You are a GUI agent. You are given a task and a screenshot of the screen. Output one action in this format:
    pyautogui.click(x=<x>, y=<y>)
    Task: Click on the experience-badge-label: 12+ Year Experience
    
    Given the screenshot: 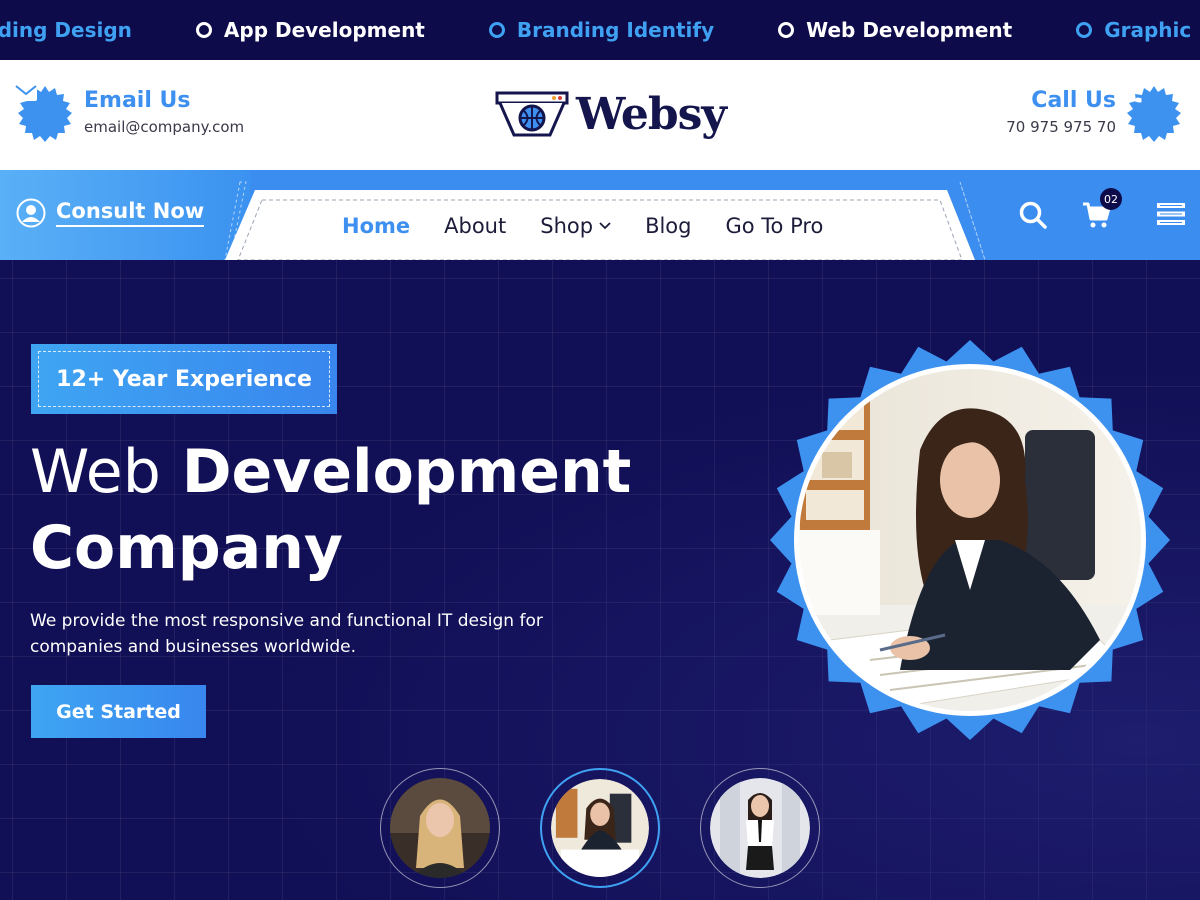 What is the action you would take?
    pyautogui.click(x=184, y=379)
    